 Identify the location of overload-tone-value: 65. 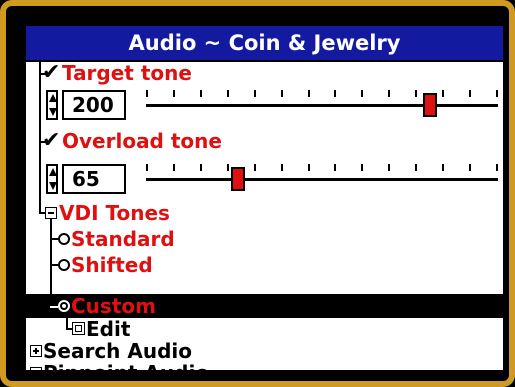
(94, 179).